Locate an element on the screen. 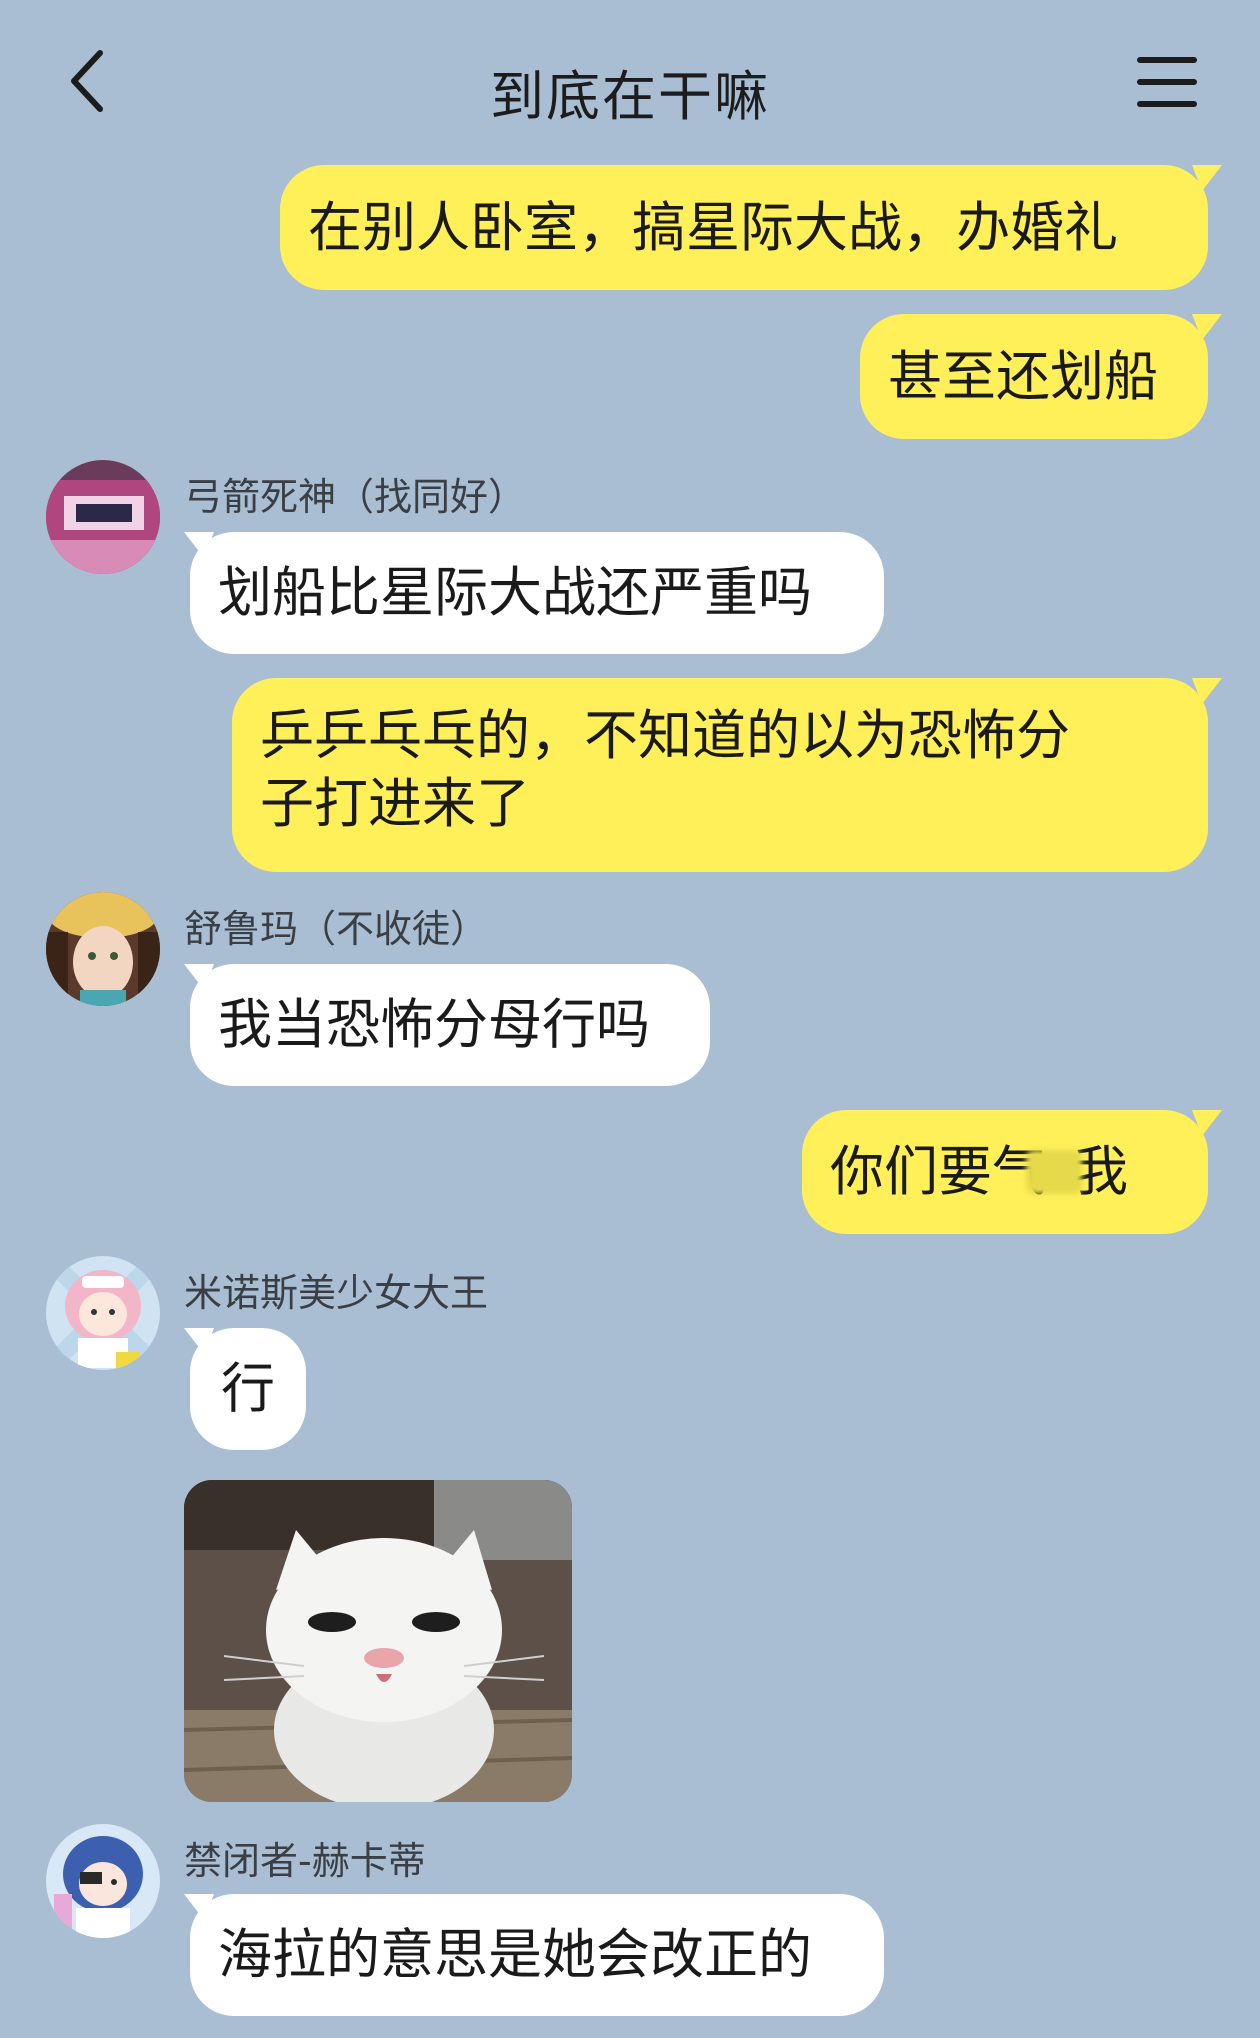  chat-title: 到底在干嘛 is located at coordinates (630, 96).